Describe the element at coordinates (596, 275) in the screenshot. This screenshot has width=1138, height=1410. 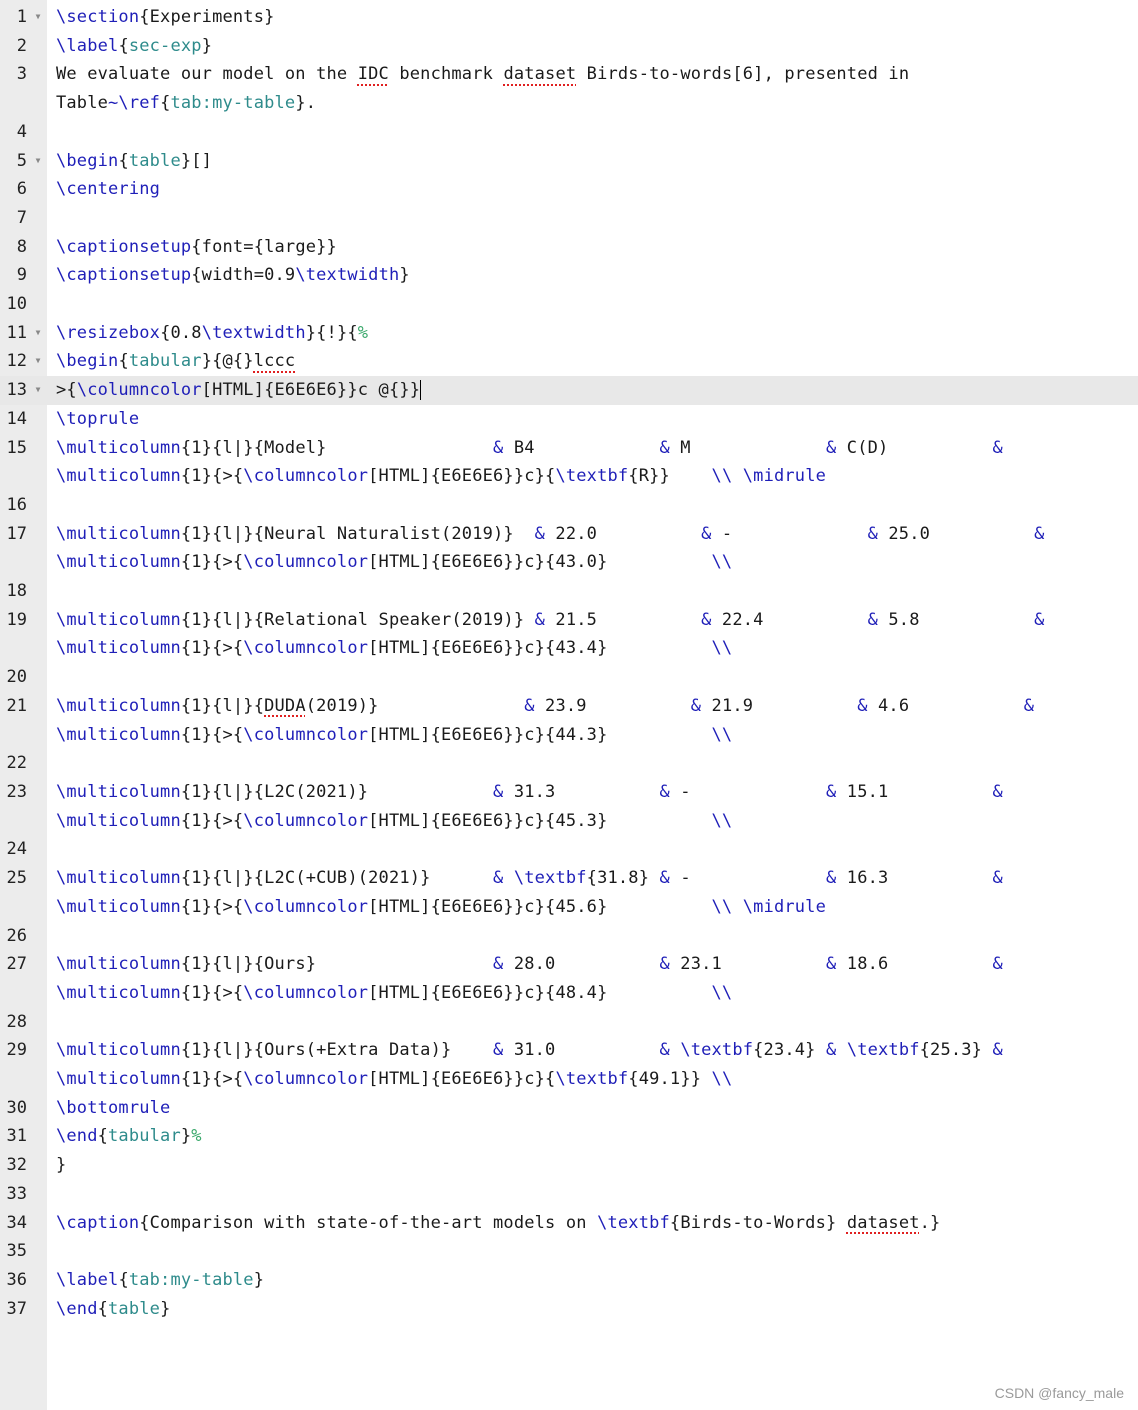
I see `code-row: \captionsetup{width=0.9\textwidth}` at that location.